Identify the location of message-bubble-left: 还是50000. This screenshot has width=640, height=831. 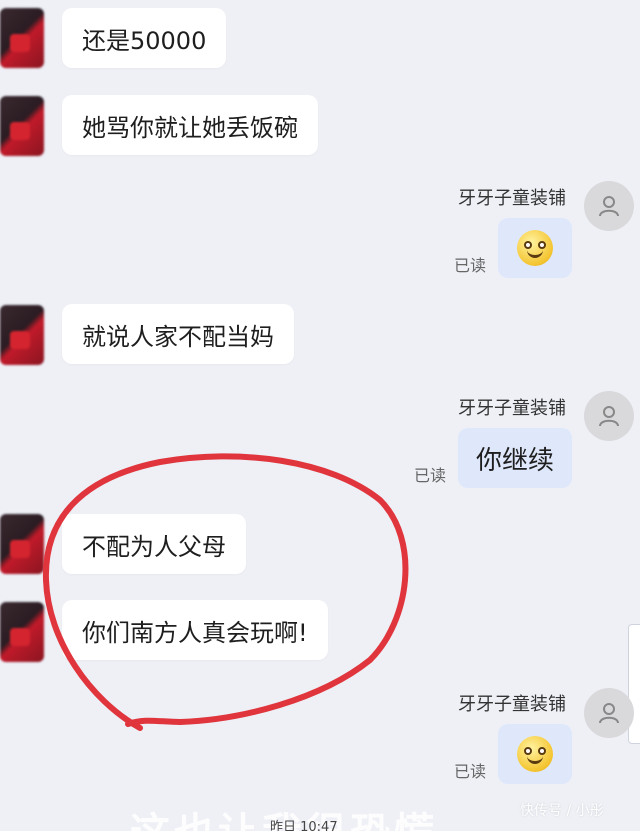
(144, 38).